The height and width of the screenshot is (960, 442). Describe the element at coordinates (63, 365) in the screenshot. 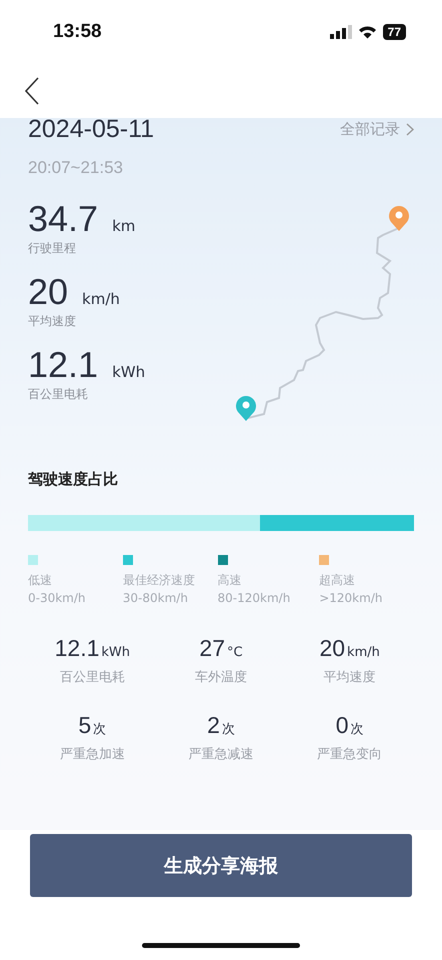

I see `stat-value: 12.1` at that location.